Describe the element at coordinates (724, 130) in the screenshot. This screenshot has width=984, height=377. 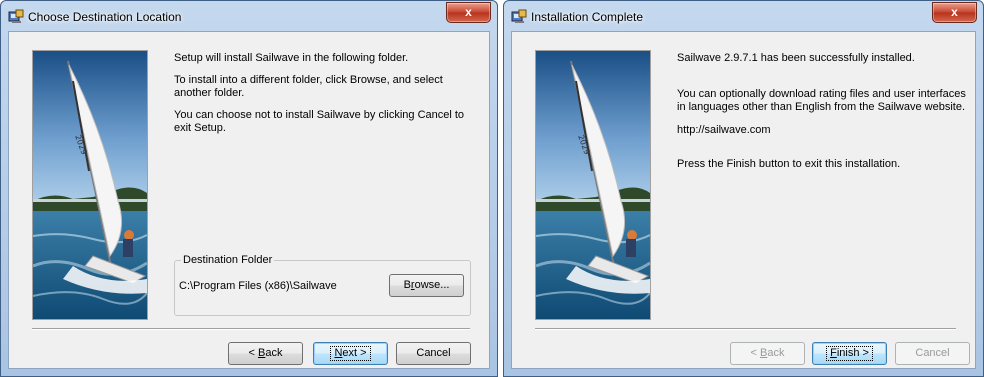
I see `website-url-text: http://sailwave.com` at that location.